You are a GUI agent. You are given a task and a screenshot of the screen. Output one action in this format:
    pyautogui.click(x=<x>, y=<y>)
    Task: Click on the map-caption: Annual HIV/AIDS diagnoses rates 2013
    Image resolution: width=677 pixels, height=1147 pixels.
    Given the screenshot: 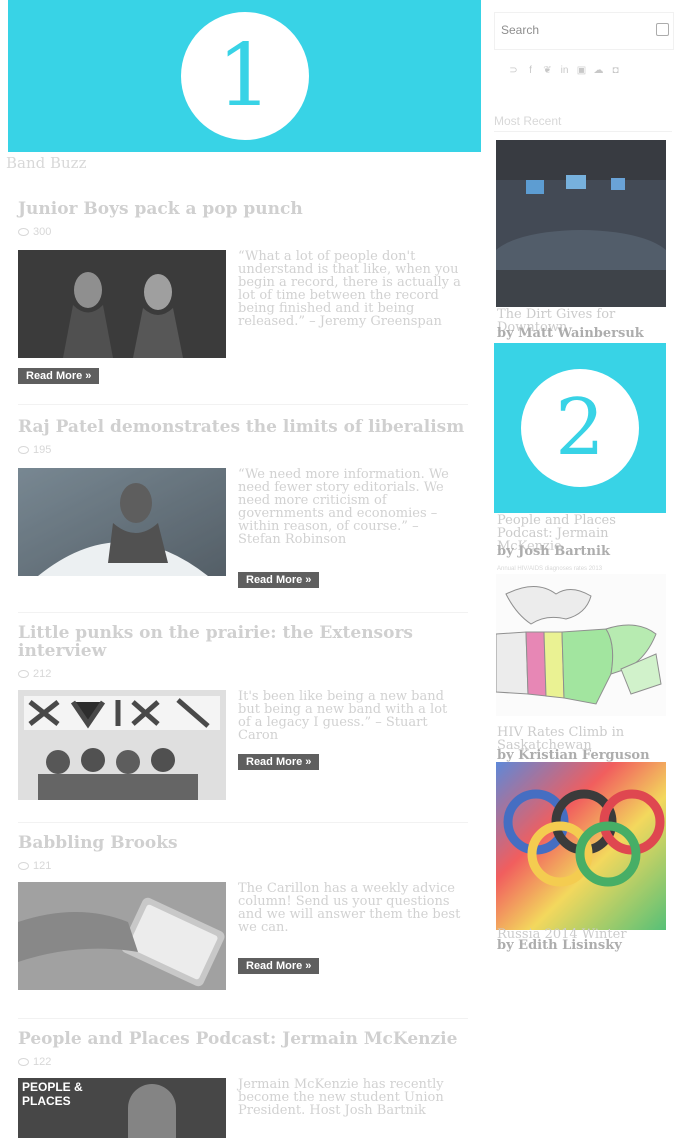 What is the action you would take?
    pyautogui.click(x=550, y=569)
    